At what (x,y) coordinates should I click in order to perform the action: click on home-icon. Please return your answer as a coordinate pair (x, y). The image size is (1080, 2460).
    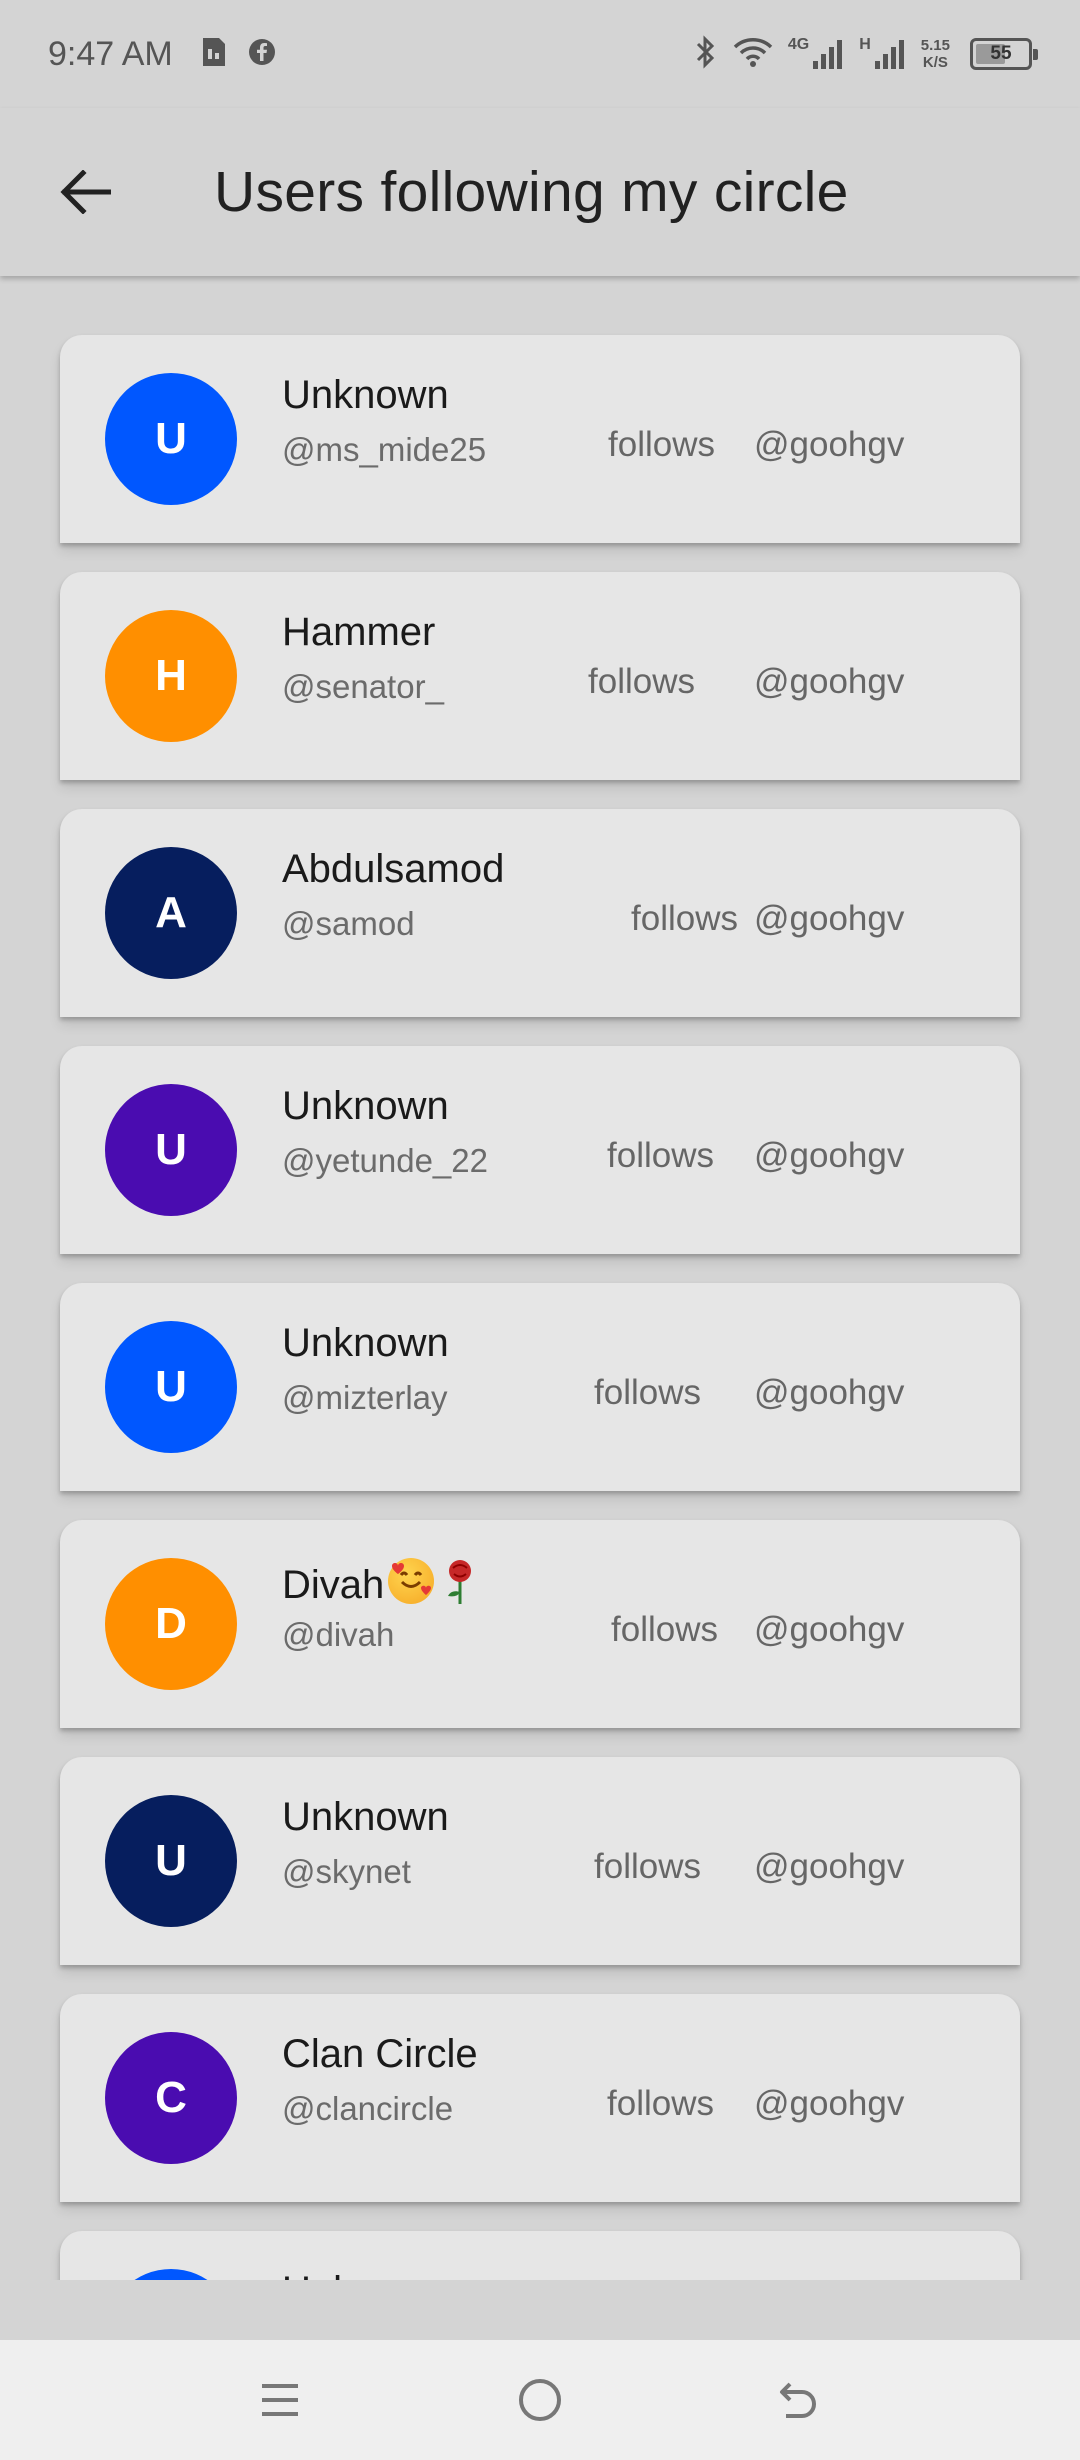
    Looking at the image, I should click on (540, 2400).